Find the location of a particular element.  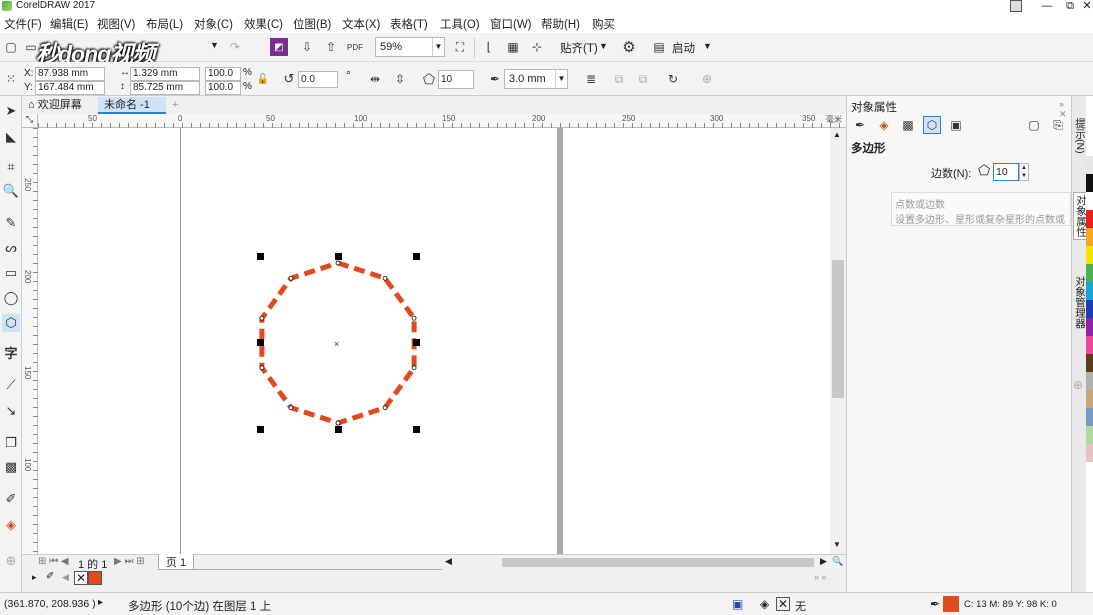

fill-properties-icon: ◈ is located at coordinates (884, 125).